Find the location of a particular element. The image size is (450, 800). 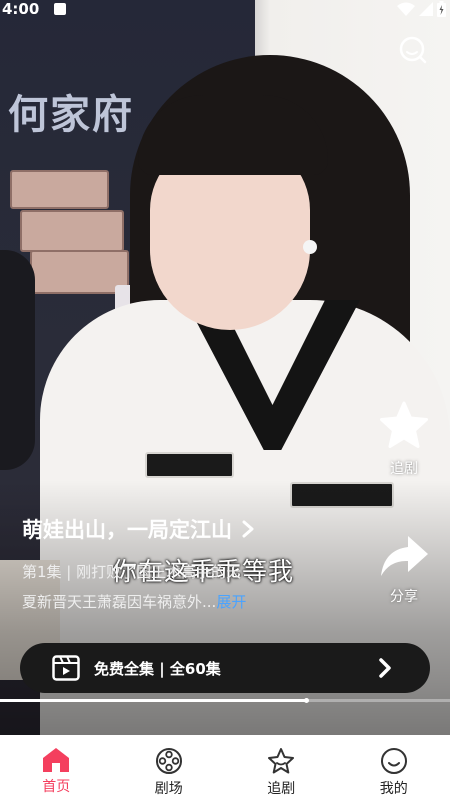

smiley-icon is located at coordinates (393, 761).